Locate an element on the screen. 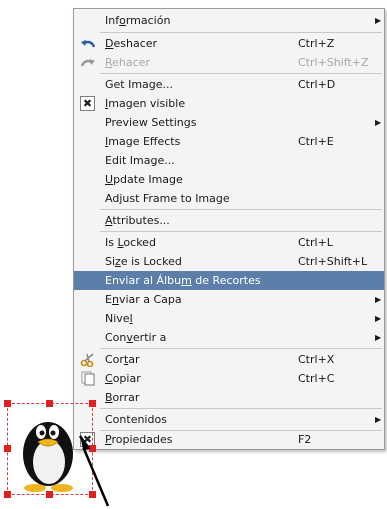 Image resolution: width=387 pixels, height=509 pixels. menu-item-imagen-visible: ✖ Imagen visible is located at coordinates (229, 103).